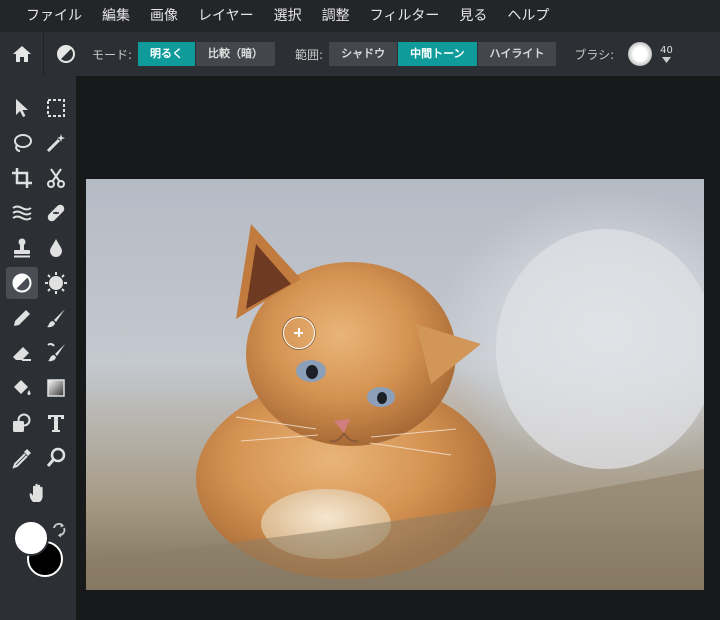 This screenshot has width=720, height=620. I want to click on dodge-burn-tool, so click(22, 283).